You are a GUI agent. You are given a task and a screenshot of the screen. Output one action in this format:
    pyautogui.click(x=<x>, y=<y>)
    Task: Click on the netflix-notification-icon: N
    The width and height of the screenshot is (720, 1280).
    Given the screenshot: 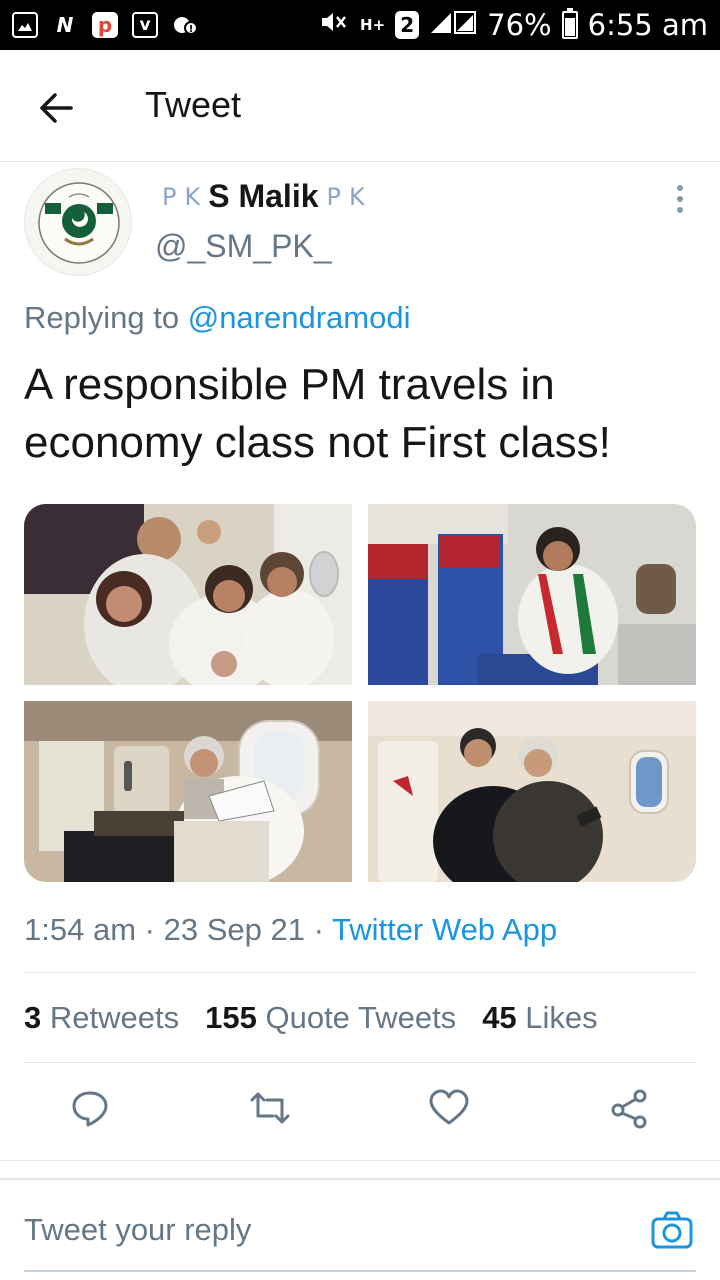 What is the action you would take?
    pyautogui.click(x=65, y=25)
    